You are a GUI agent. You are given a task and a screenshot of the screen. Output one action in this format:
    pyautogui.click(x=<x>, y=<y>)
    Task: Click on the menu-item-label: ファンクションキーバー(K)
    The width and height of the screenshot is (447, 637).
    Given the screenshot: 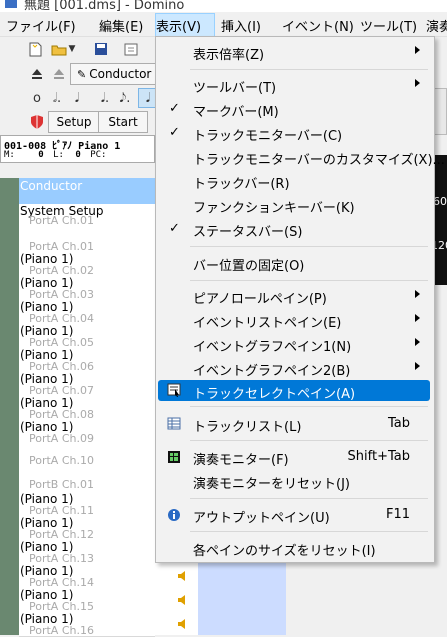 What is the action you would take?
    pyautogui.click(x=274, y=208)
    